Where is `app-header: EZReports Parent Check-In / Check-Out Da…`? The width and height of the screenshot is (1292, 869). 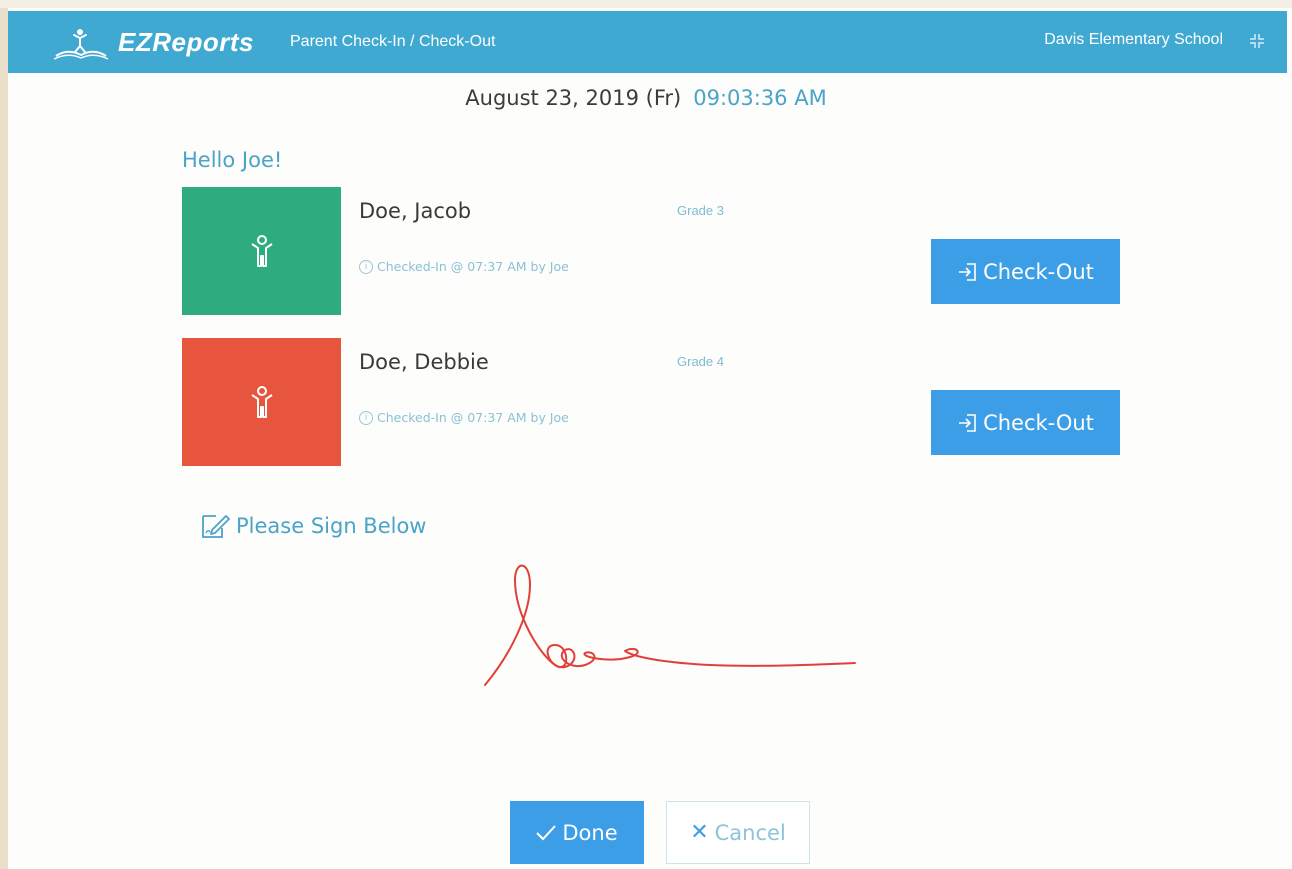
app-header: EZReports Parent Check-In / Check-Out Da… is located at coordinates (647, 42).